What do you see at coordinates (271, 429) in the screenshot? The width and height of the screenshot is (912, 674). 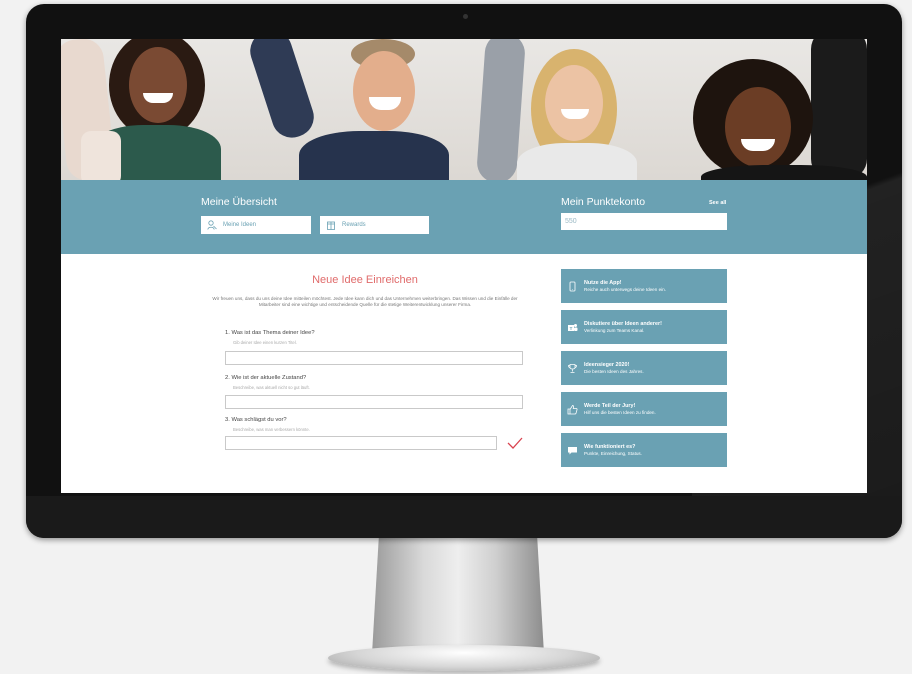 I see `question-3-hint: Beschreibe, was man verbessern könnte.` at bounding box center [271, 429].